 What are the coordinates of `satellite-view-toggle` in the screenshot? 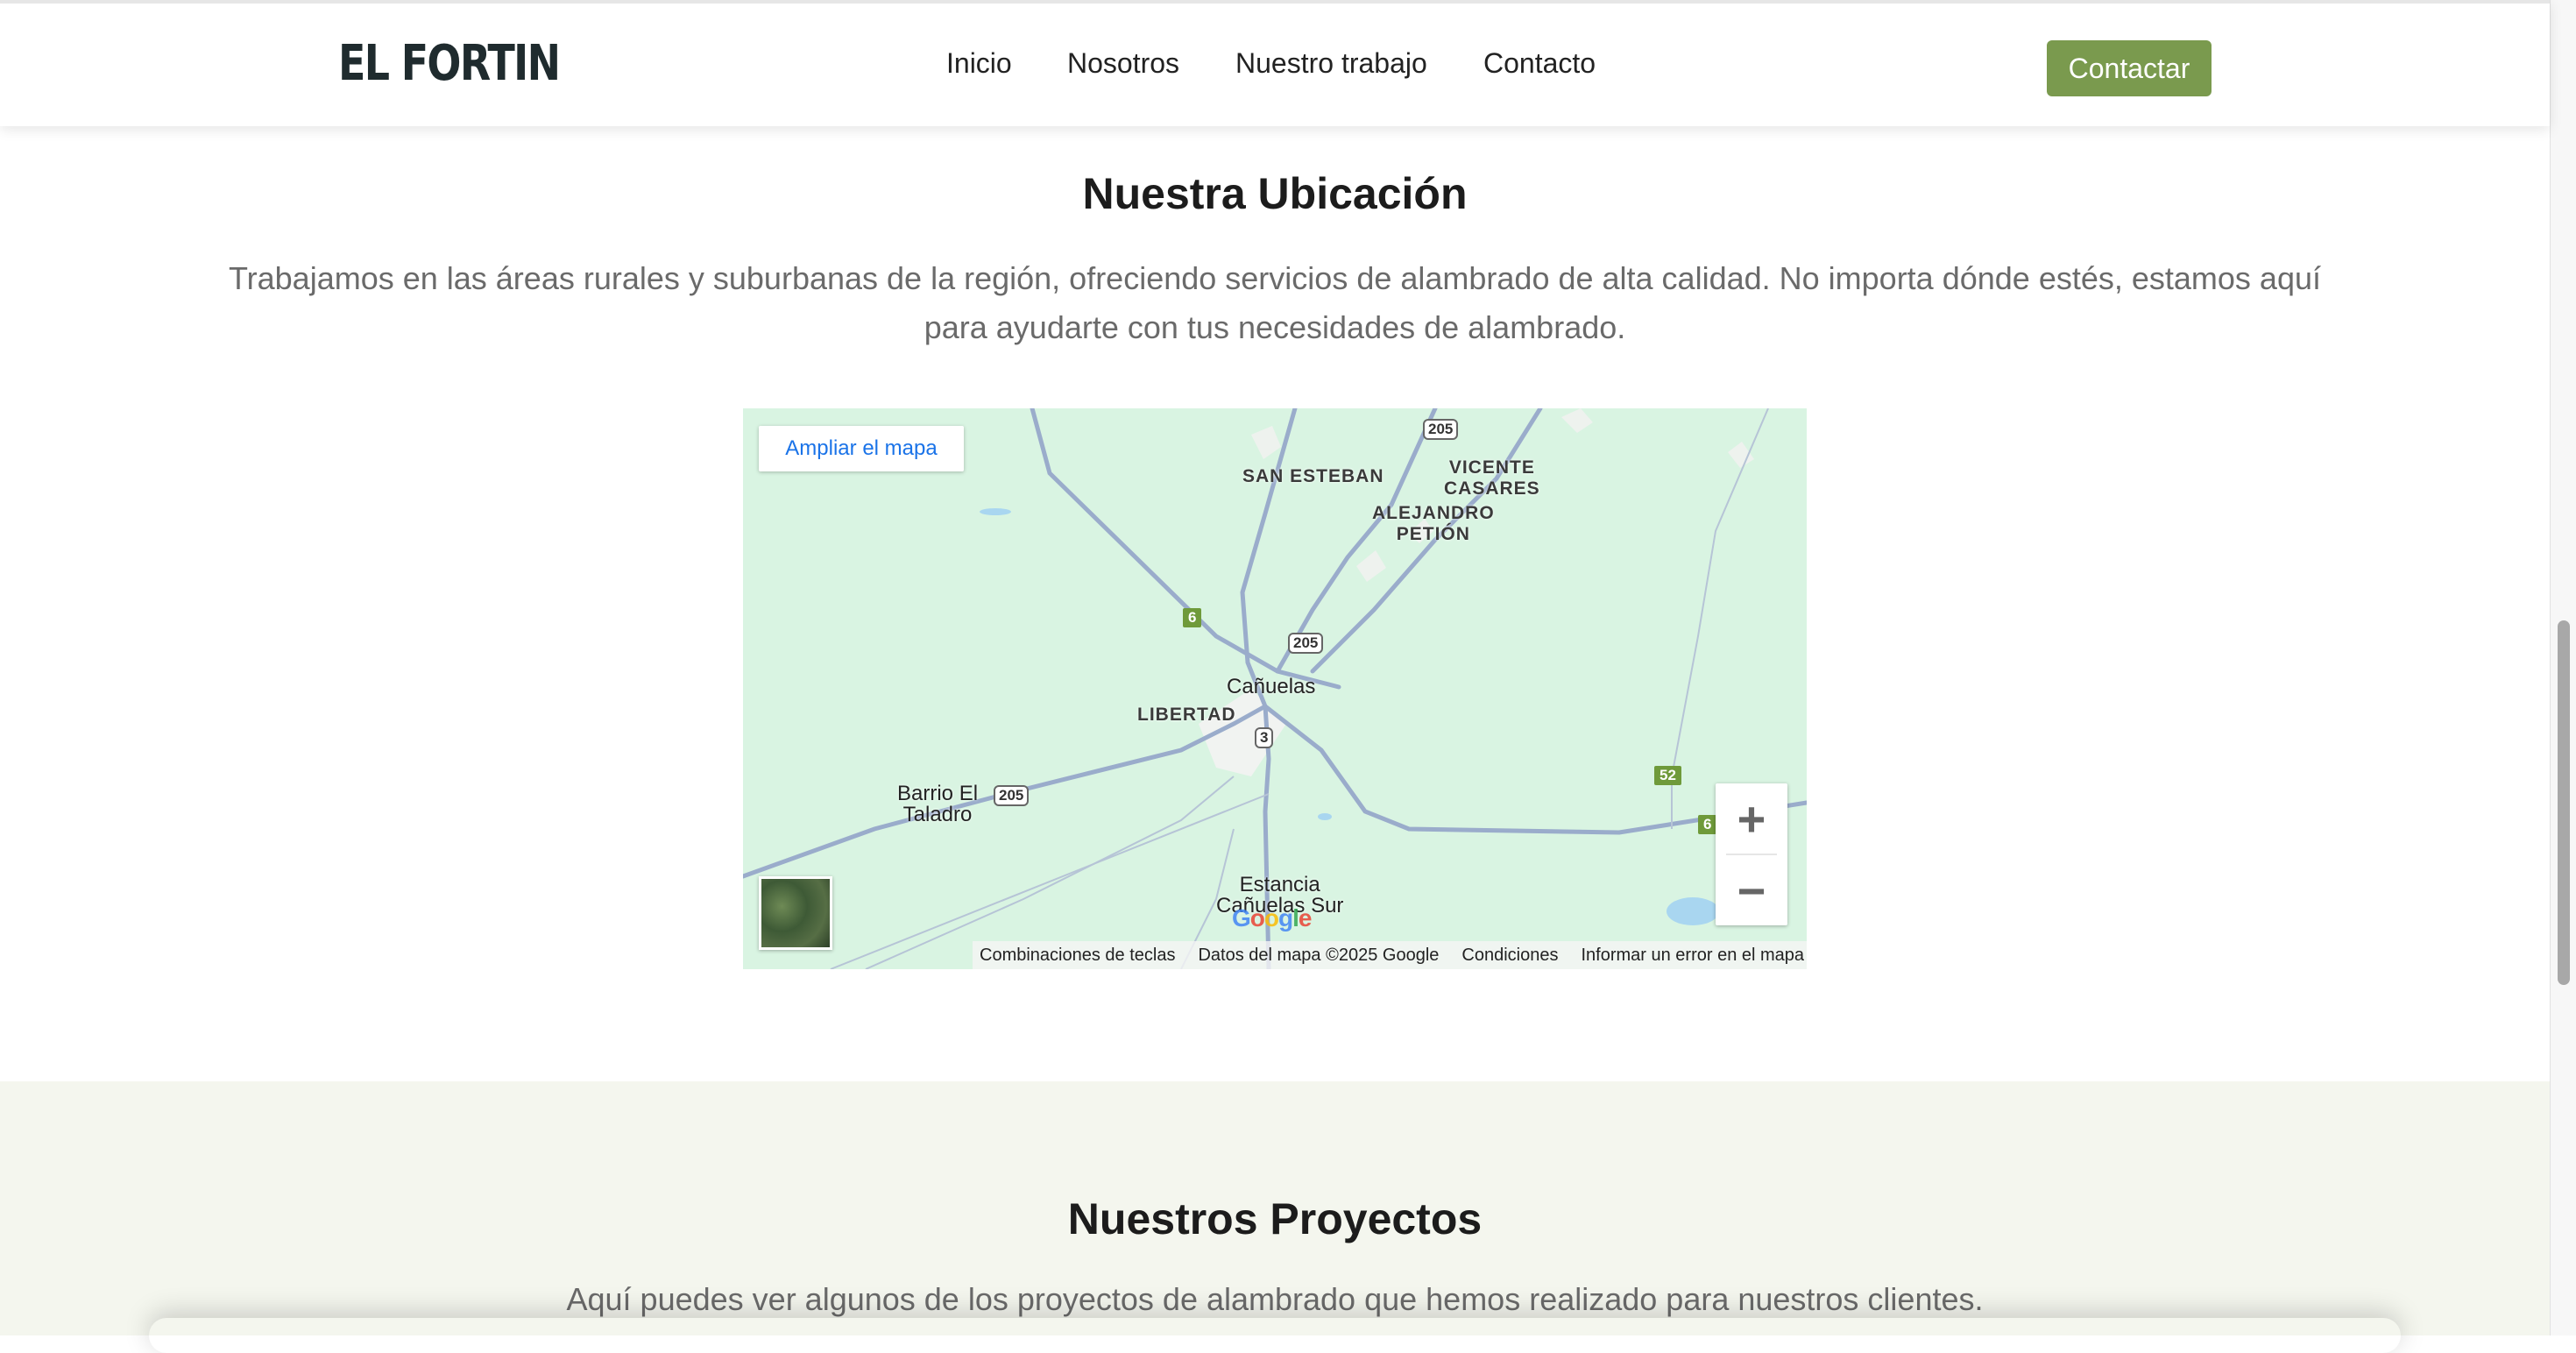 It's located at (795, 913).